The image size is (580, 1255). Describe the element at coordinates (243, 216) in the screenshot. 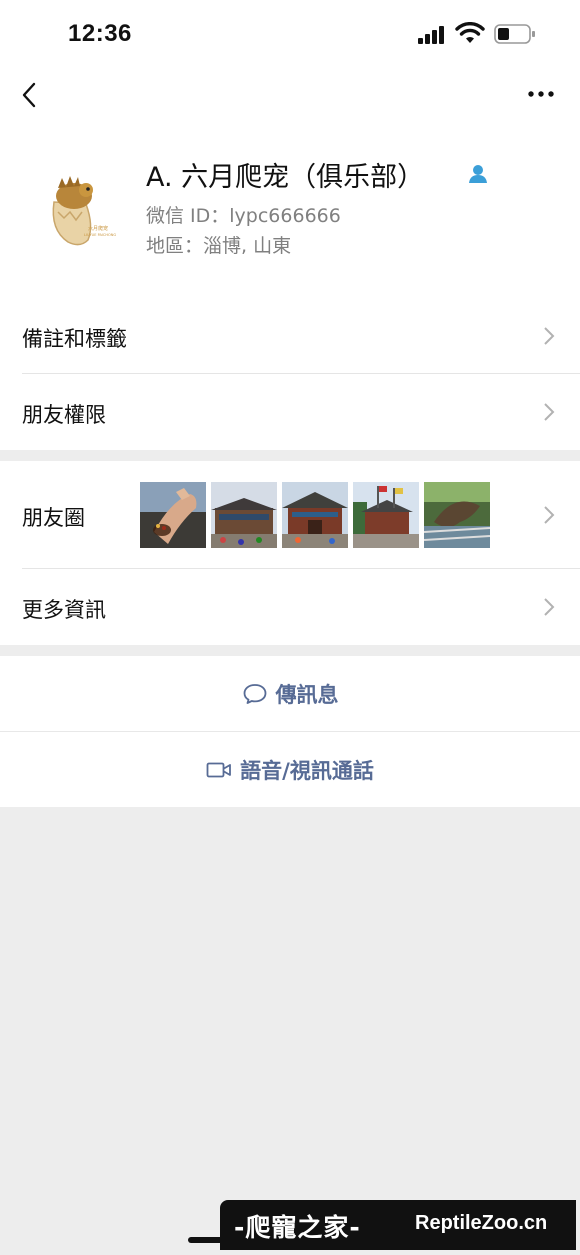

I see `wechat-id: 微信 ID：lypc666666` at that location.